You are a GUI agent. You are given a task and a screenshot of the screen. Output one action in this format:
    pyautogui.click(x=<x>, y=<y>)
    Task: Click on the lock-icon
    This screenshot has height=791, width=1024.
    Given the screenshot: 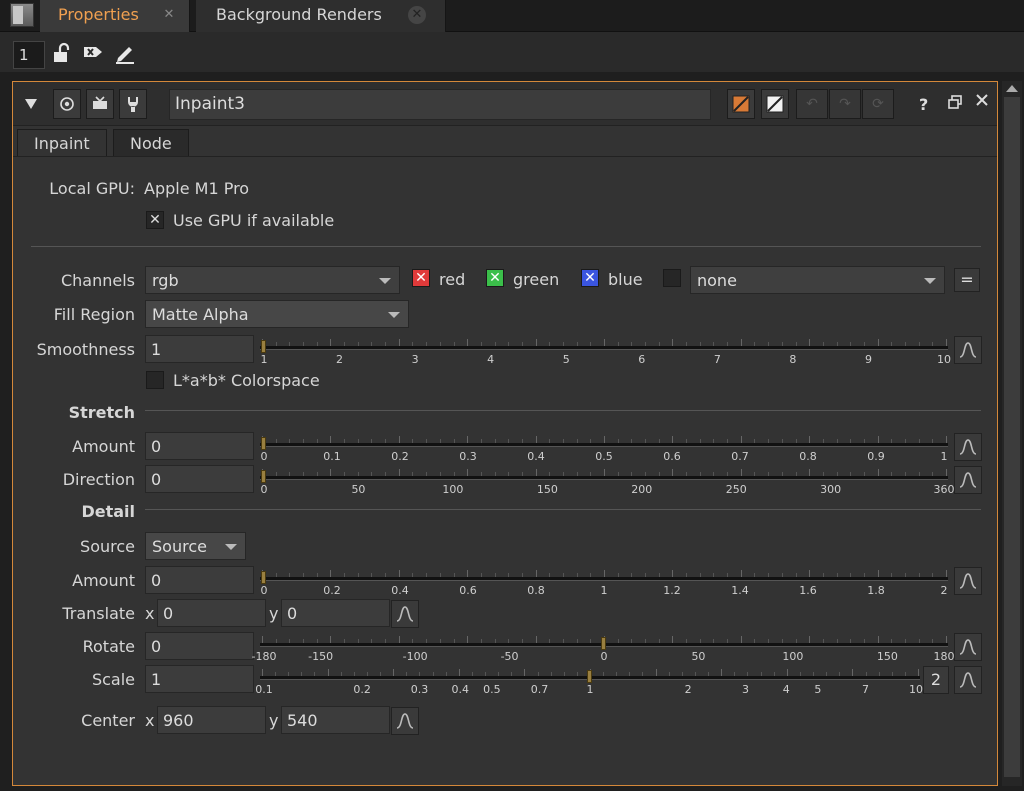 What is the action you would take?
    pyautogui.click(x=62, y=54)
    